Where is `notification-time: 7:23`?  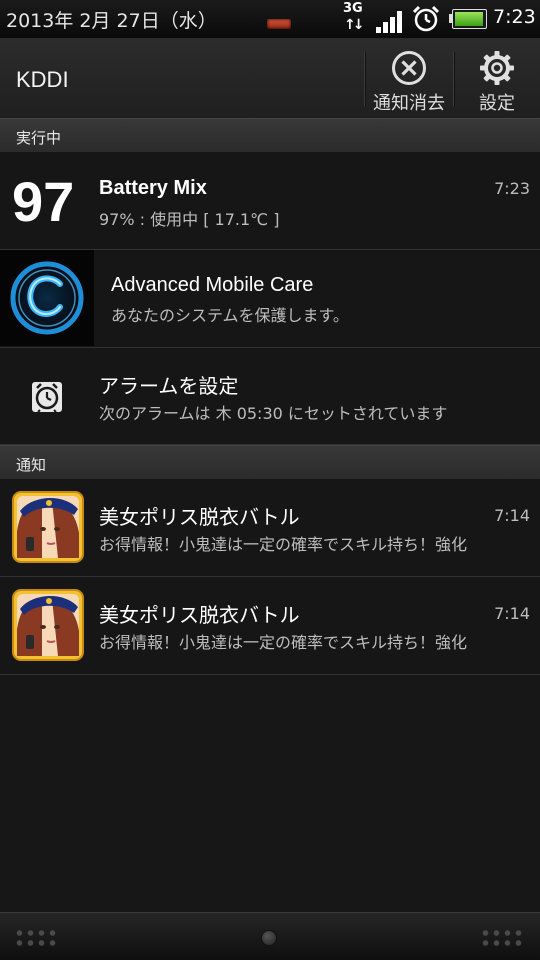 notification-time: 7:23 is located at coordinates (512, 188).